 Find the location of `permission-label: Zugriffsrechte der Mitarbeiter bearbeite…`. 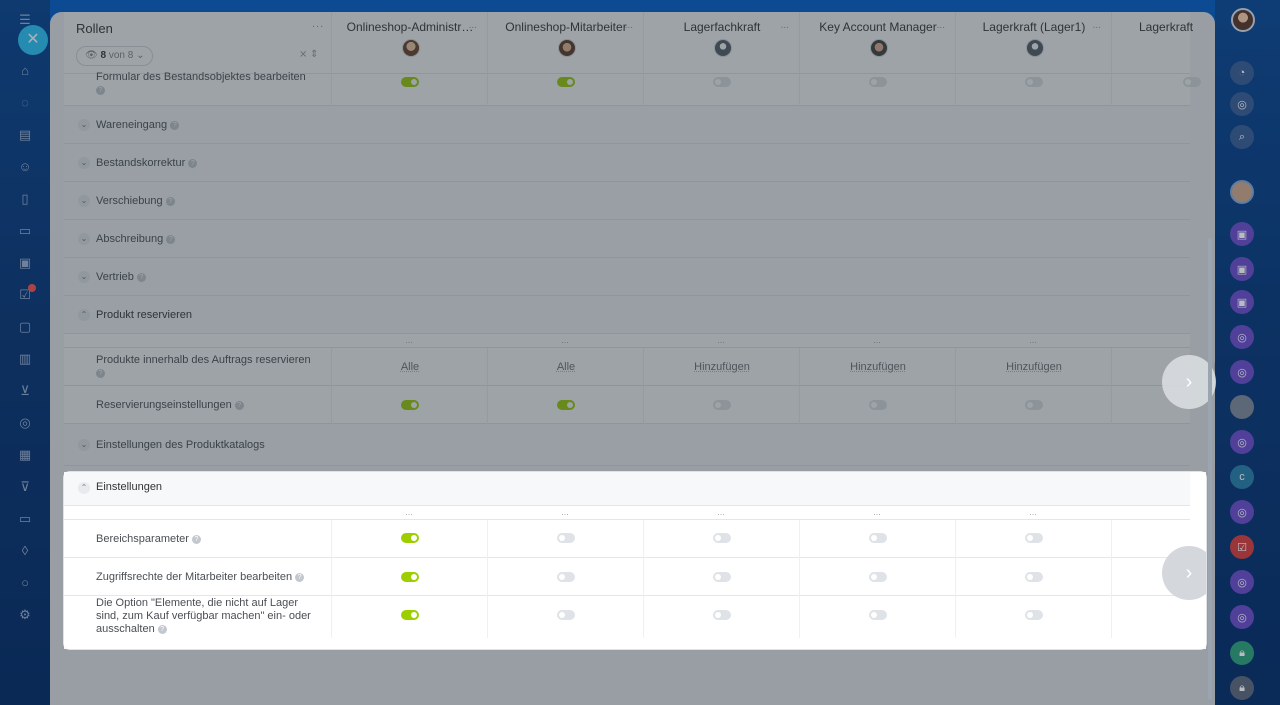

permission-label: Zugriffsrechte der Mitarbeiter bearbeite… is located at coordinates (200, 577).